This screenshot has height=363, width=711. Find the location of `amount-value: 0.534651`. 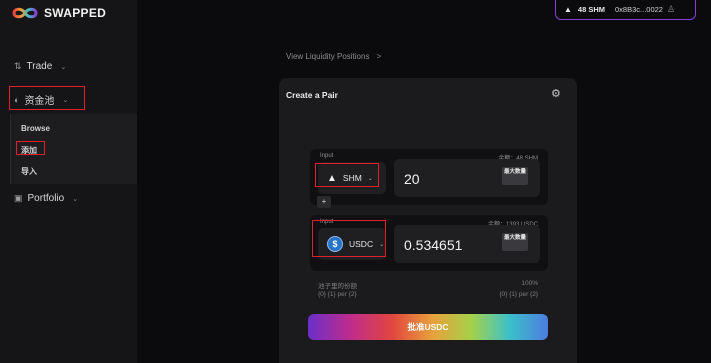

amount-value: 0.534651 is located at coordinates (433, 245).